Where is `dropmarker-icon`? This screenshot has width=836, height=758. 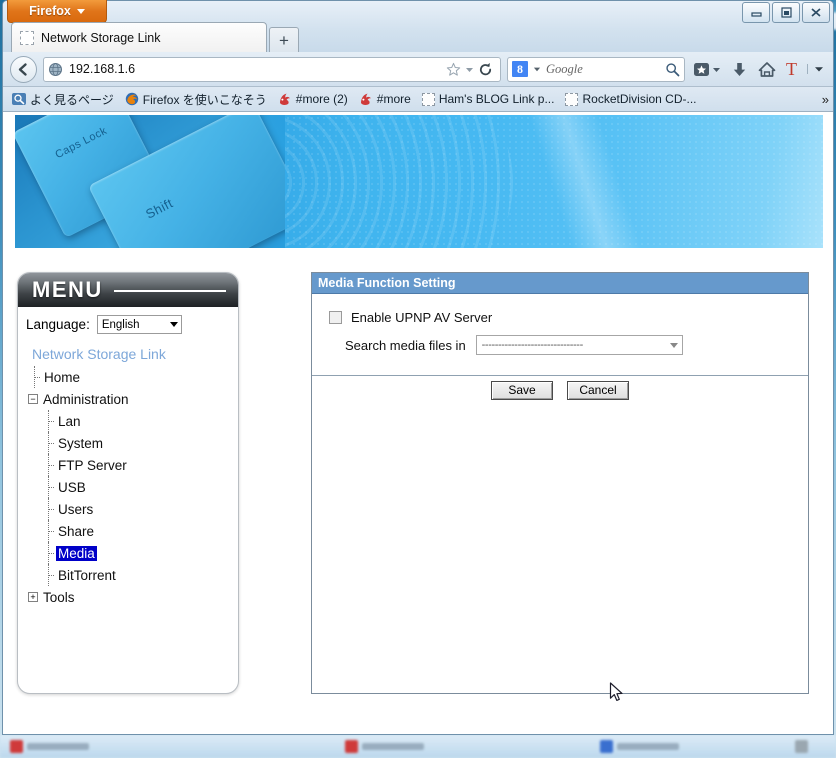
dropmarker-icon is located at coordinates (469, 69).